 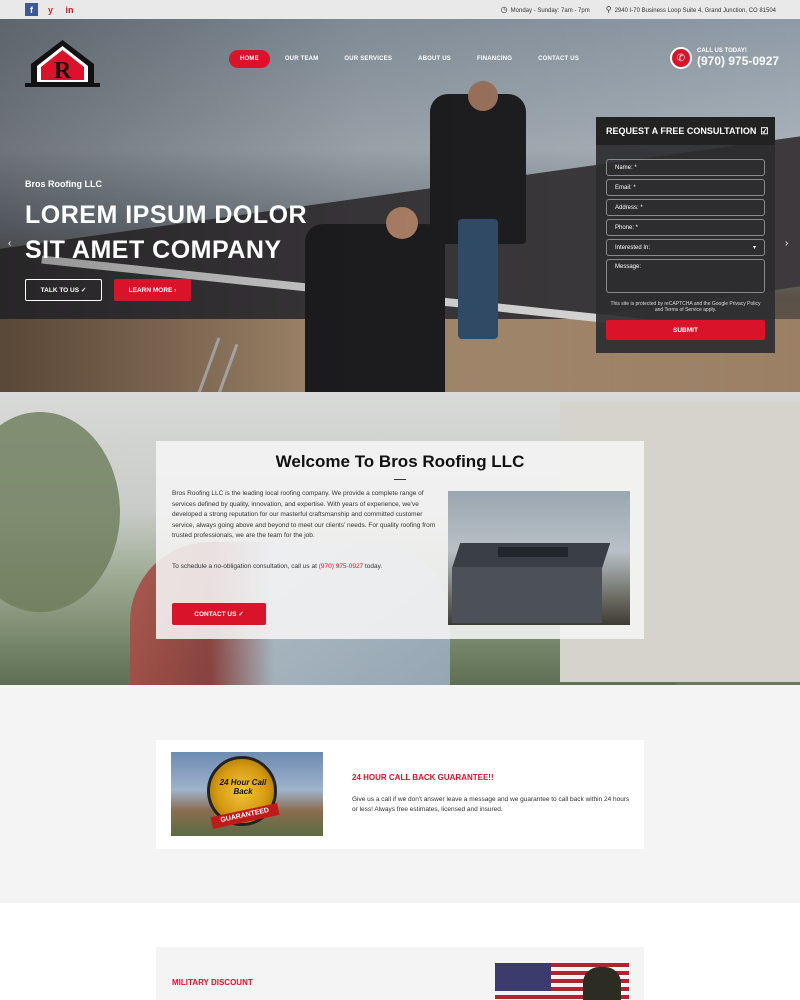 I want to click on tree, so click(x=60, y=512).